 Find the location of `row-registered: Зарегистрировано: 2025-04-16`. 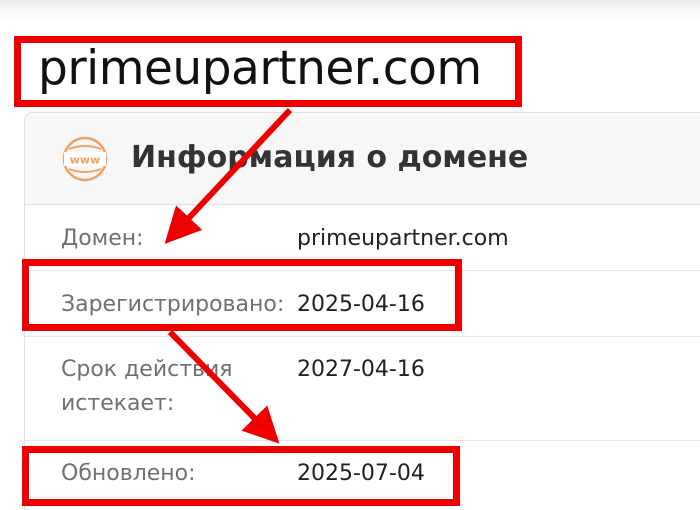

row-registered: Зарегистрировано: 2025-04-16 is located at coordinates (362, 304).